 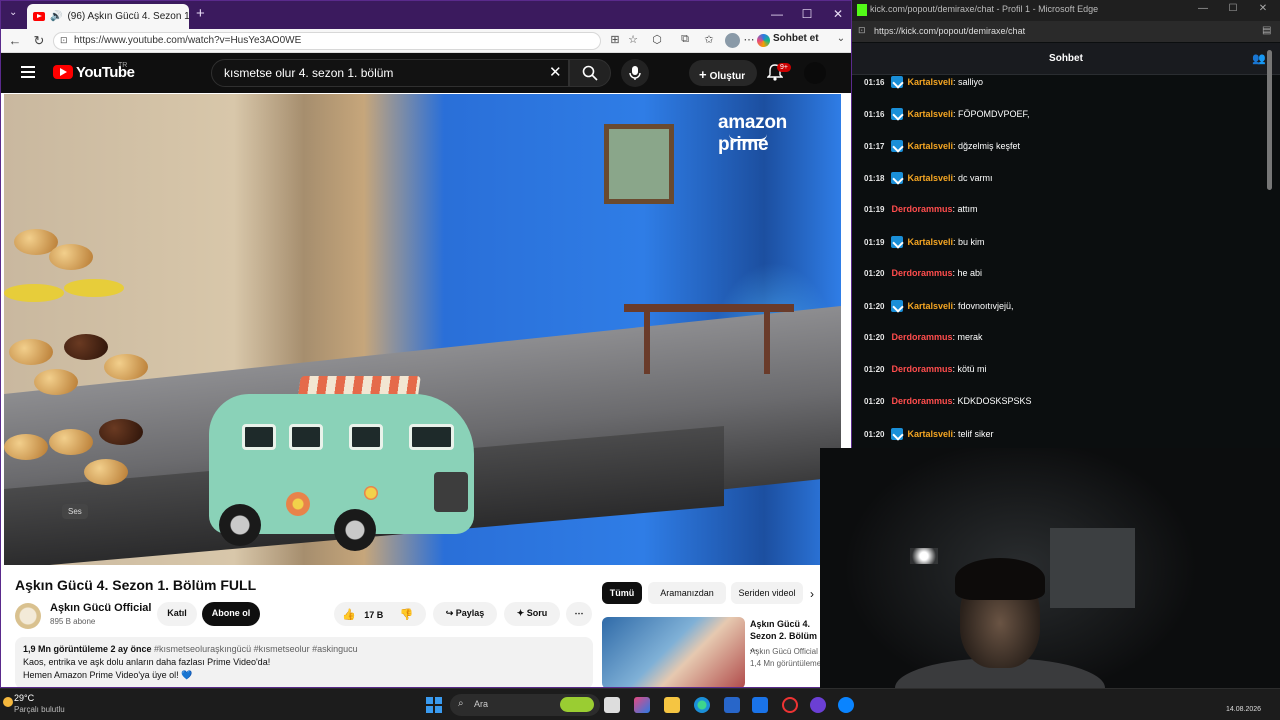 I want to click on like-icon: 👍, so click(x=349, y=615).